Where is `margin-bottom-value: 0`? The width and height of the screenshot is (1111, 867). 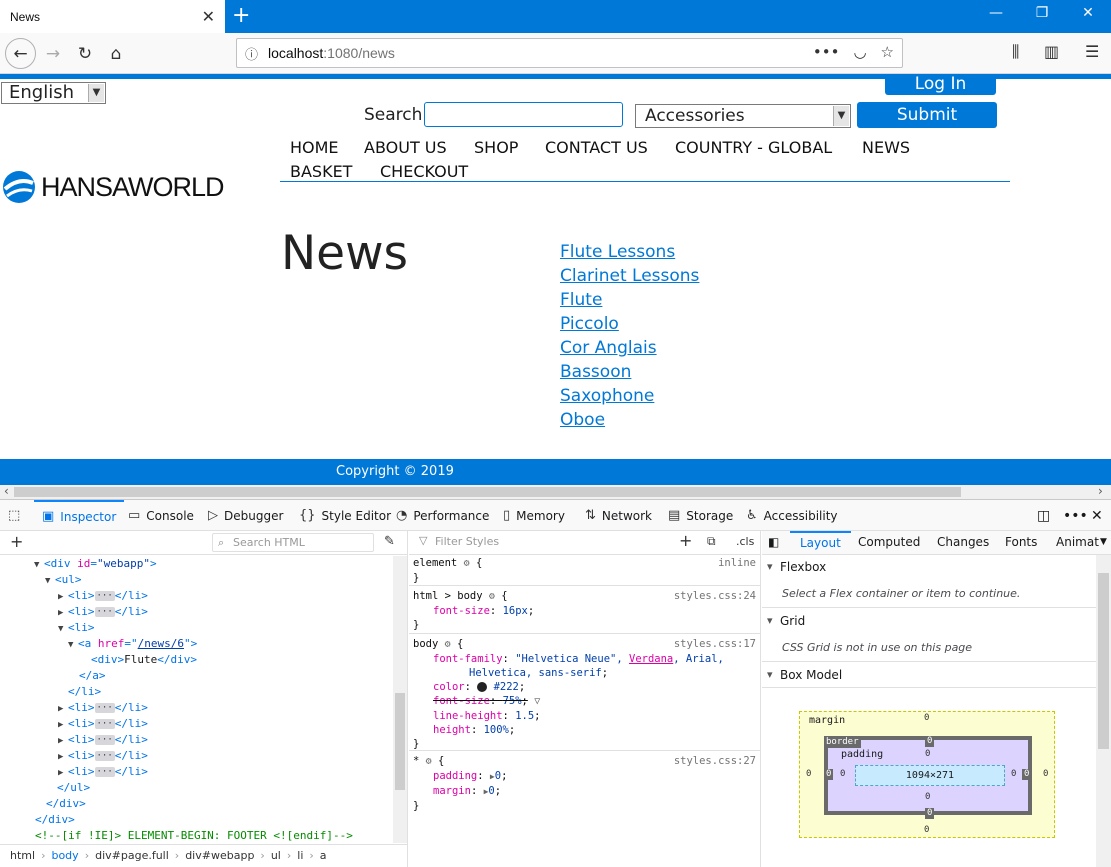 margin-bottom-value: 0 is located at coordinates (926, 830).